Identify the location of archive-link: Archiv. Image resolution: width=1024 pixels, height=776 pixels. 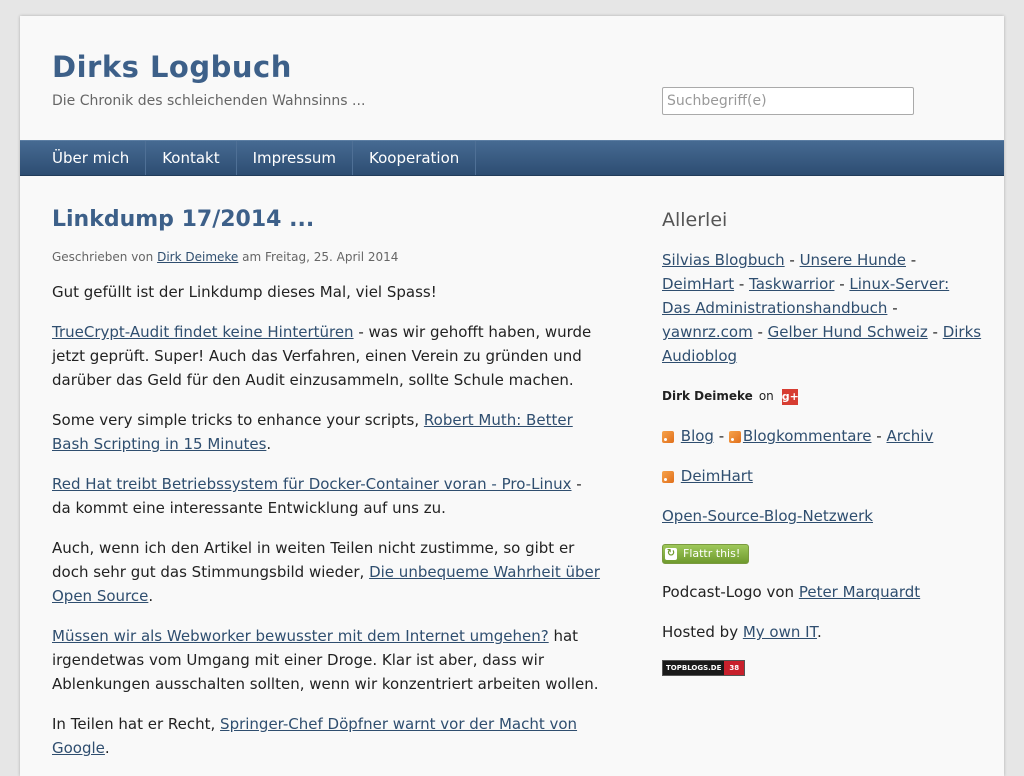
(909, 436).